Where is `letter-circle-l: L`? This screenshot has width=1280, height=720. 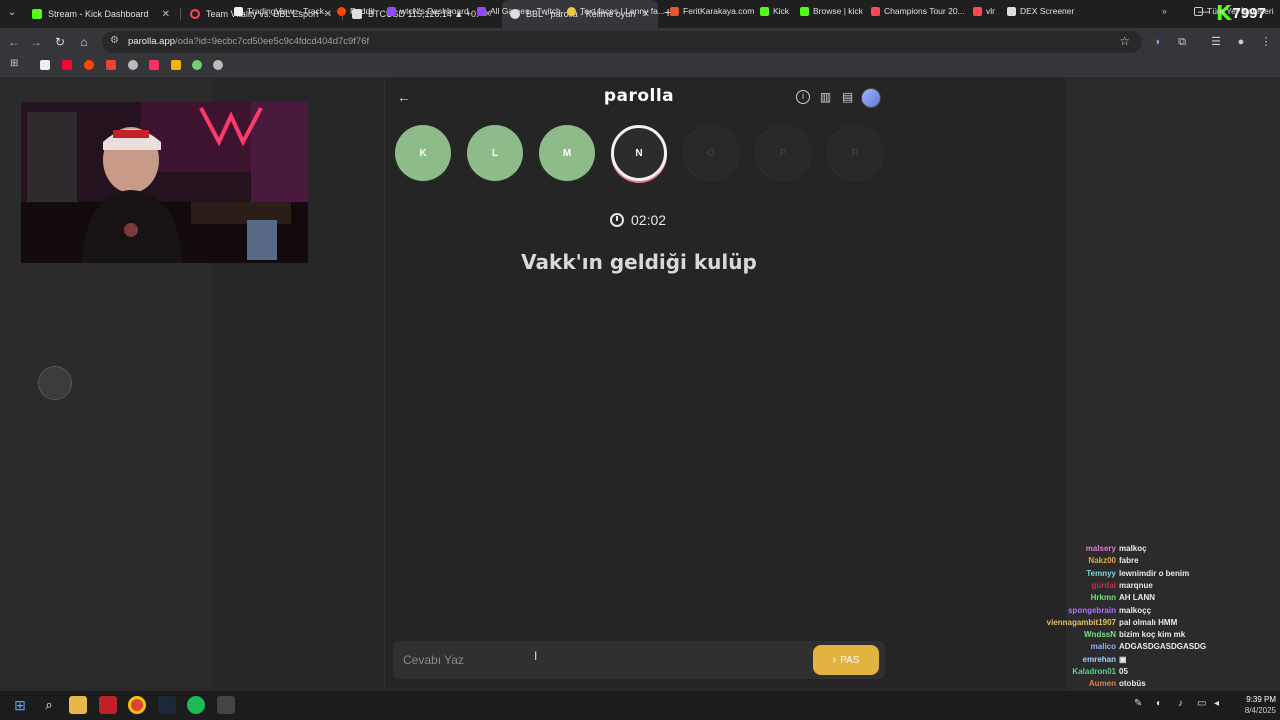
letter-circle-l: L is located at coordinates (495, 153).